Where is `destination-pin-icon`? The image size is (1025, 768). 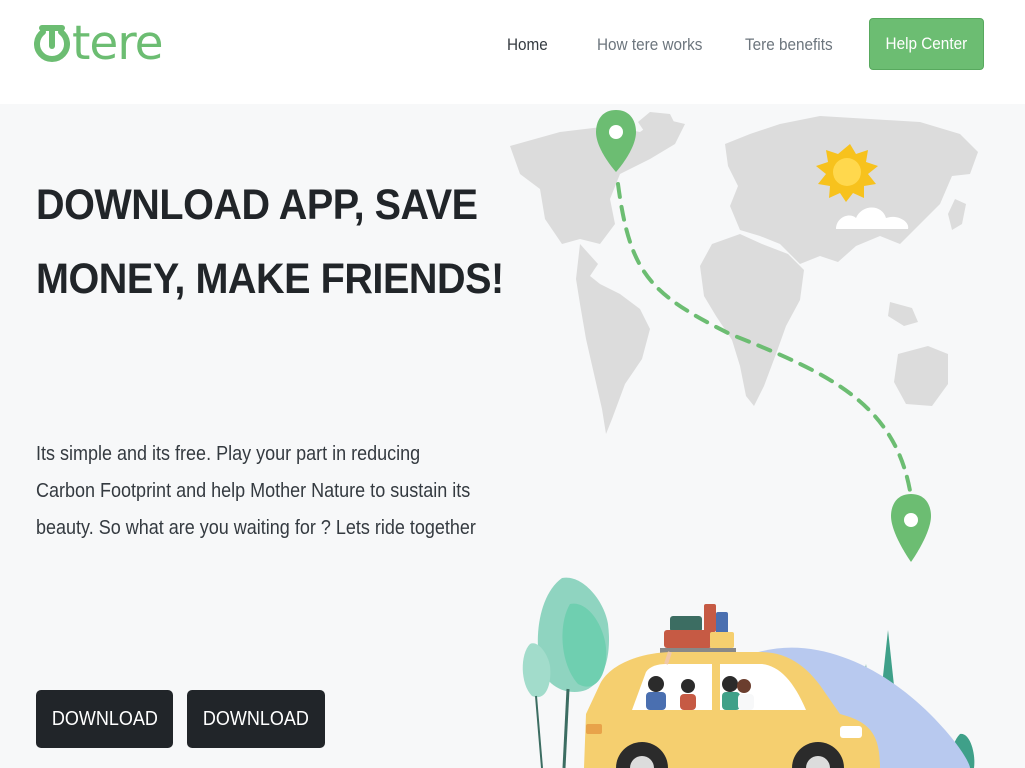 destination-pin-icon is located at coordinates (911, 528).